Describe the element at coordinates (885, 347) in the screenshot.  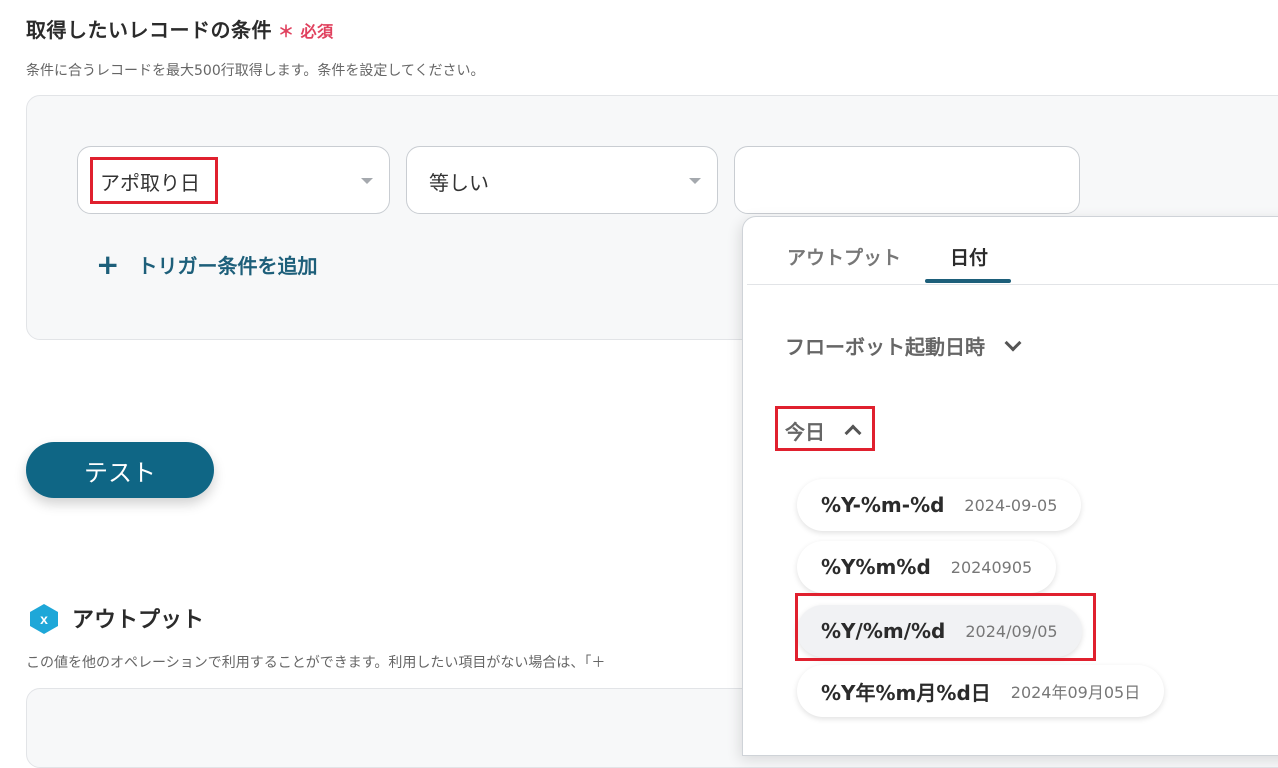
I see `group-flowbot-label: フローボット起動日時` at that location.